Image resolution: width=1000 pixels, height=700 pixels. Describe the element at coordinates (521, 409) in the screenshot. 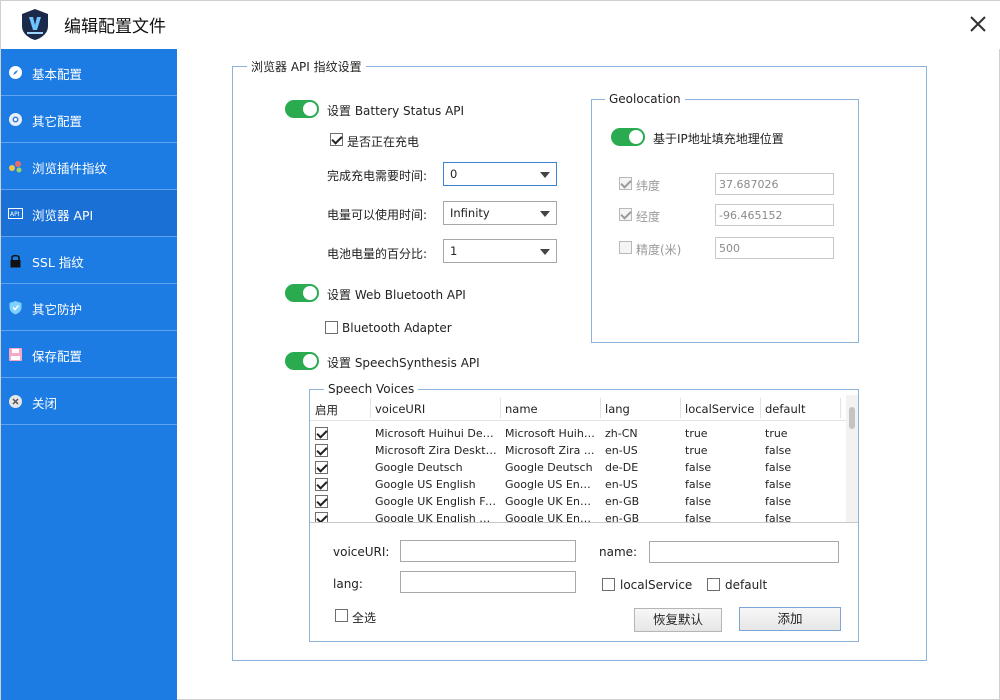

I see `column-header: name` at that location.